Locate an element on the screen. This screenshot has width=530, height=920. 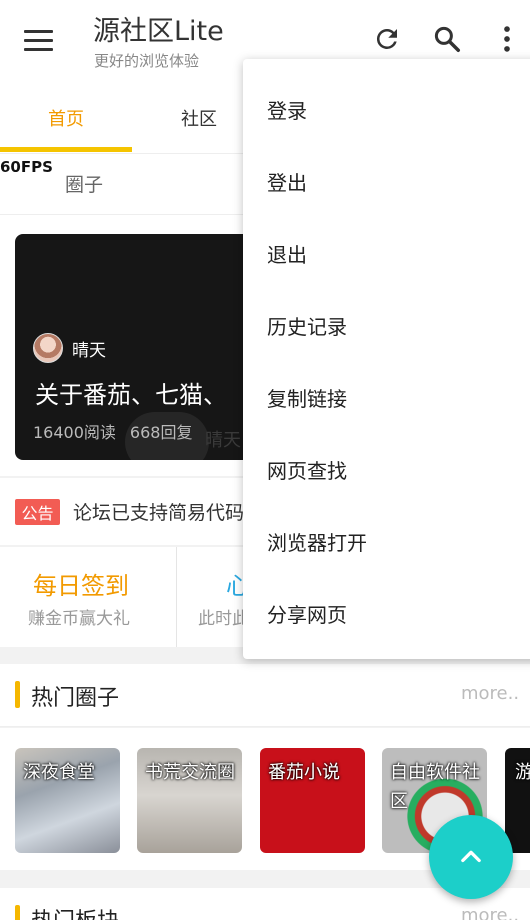
circle-card: 番茄小说 is located at coordinates (312, 800).